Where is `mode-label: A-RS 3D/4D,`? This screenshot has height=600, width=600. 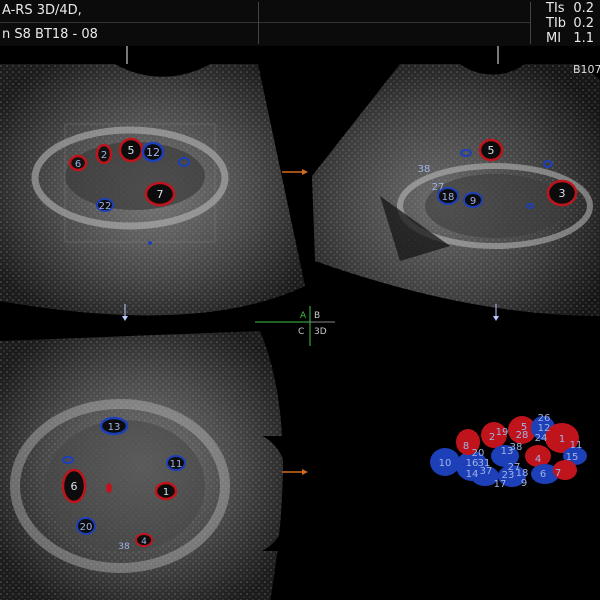
mode-label: A-RS 3D/4D, is located at coordinates (42, 10).